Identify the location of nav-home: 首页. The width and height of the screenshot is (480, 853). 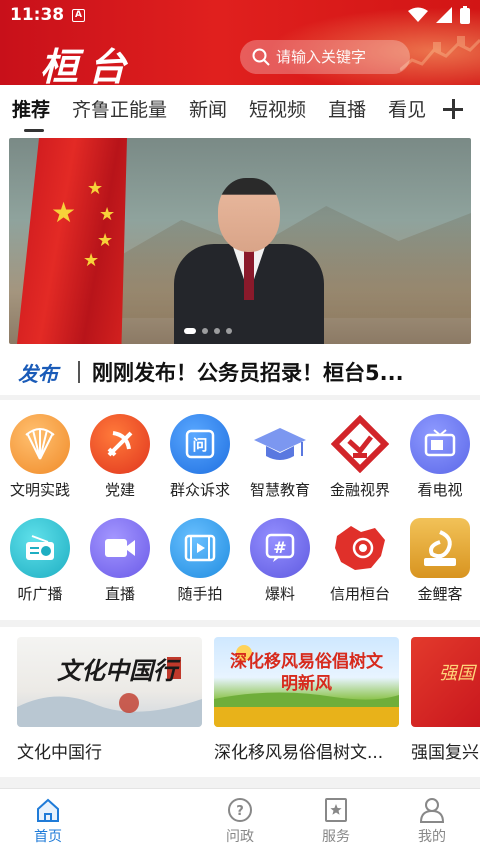
(48, 821).